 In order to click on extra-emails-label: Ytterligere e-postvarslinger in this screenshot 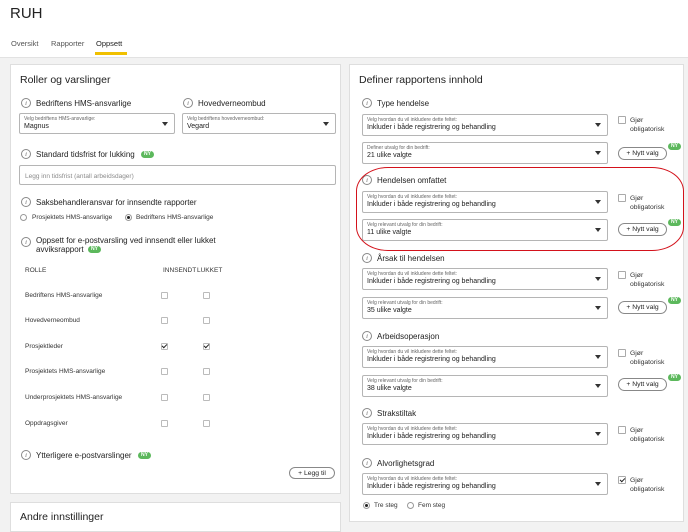, I will do `click(84, 455)`.